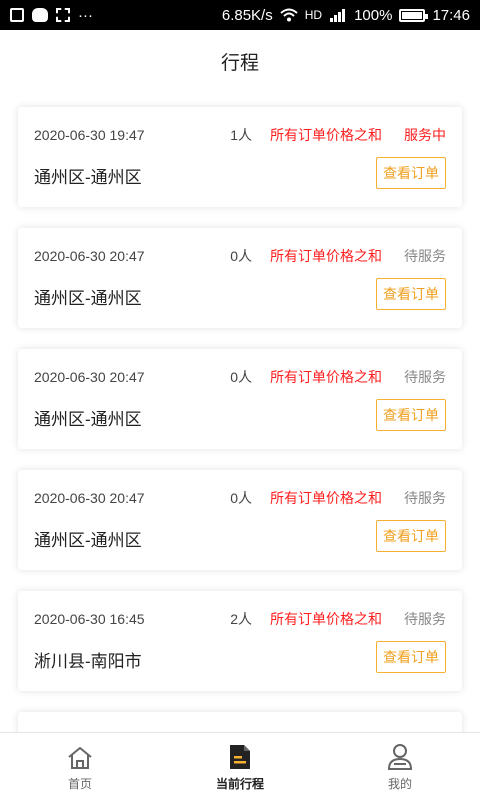  What do you see at coordinates (88, 661) in the screenshot?
I see `trip-route: 淅川县-南阳市` at bounding box center [88, 661].